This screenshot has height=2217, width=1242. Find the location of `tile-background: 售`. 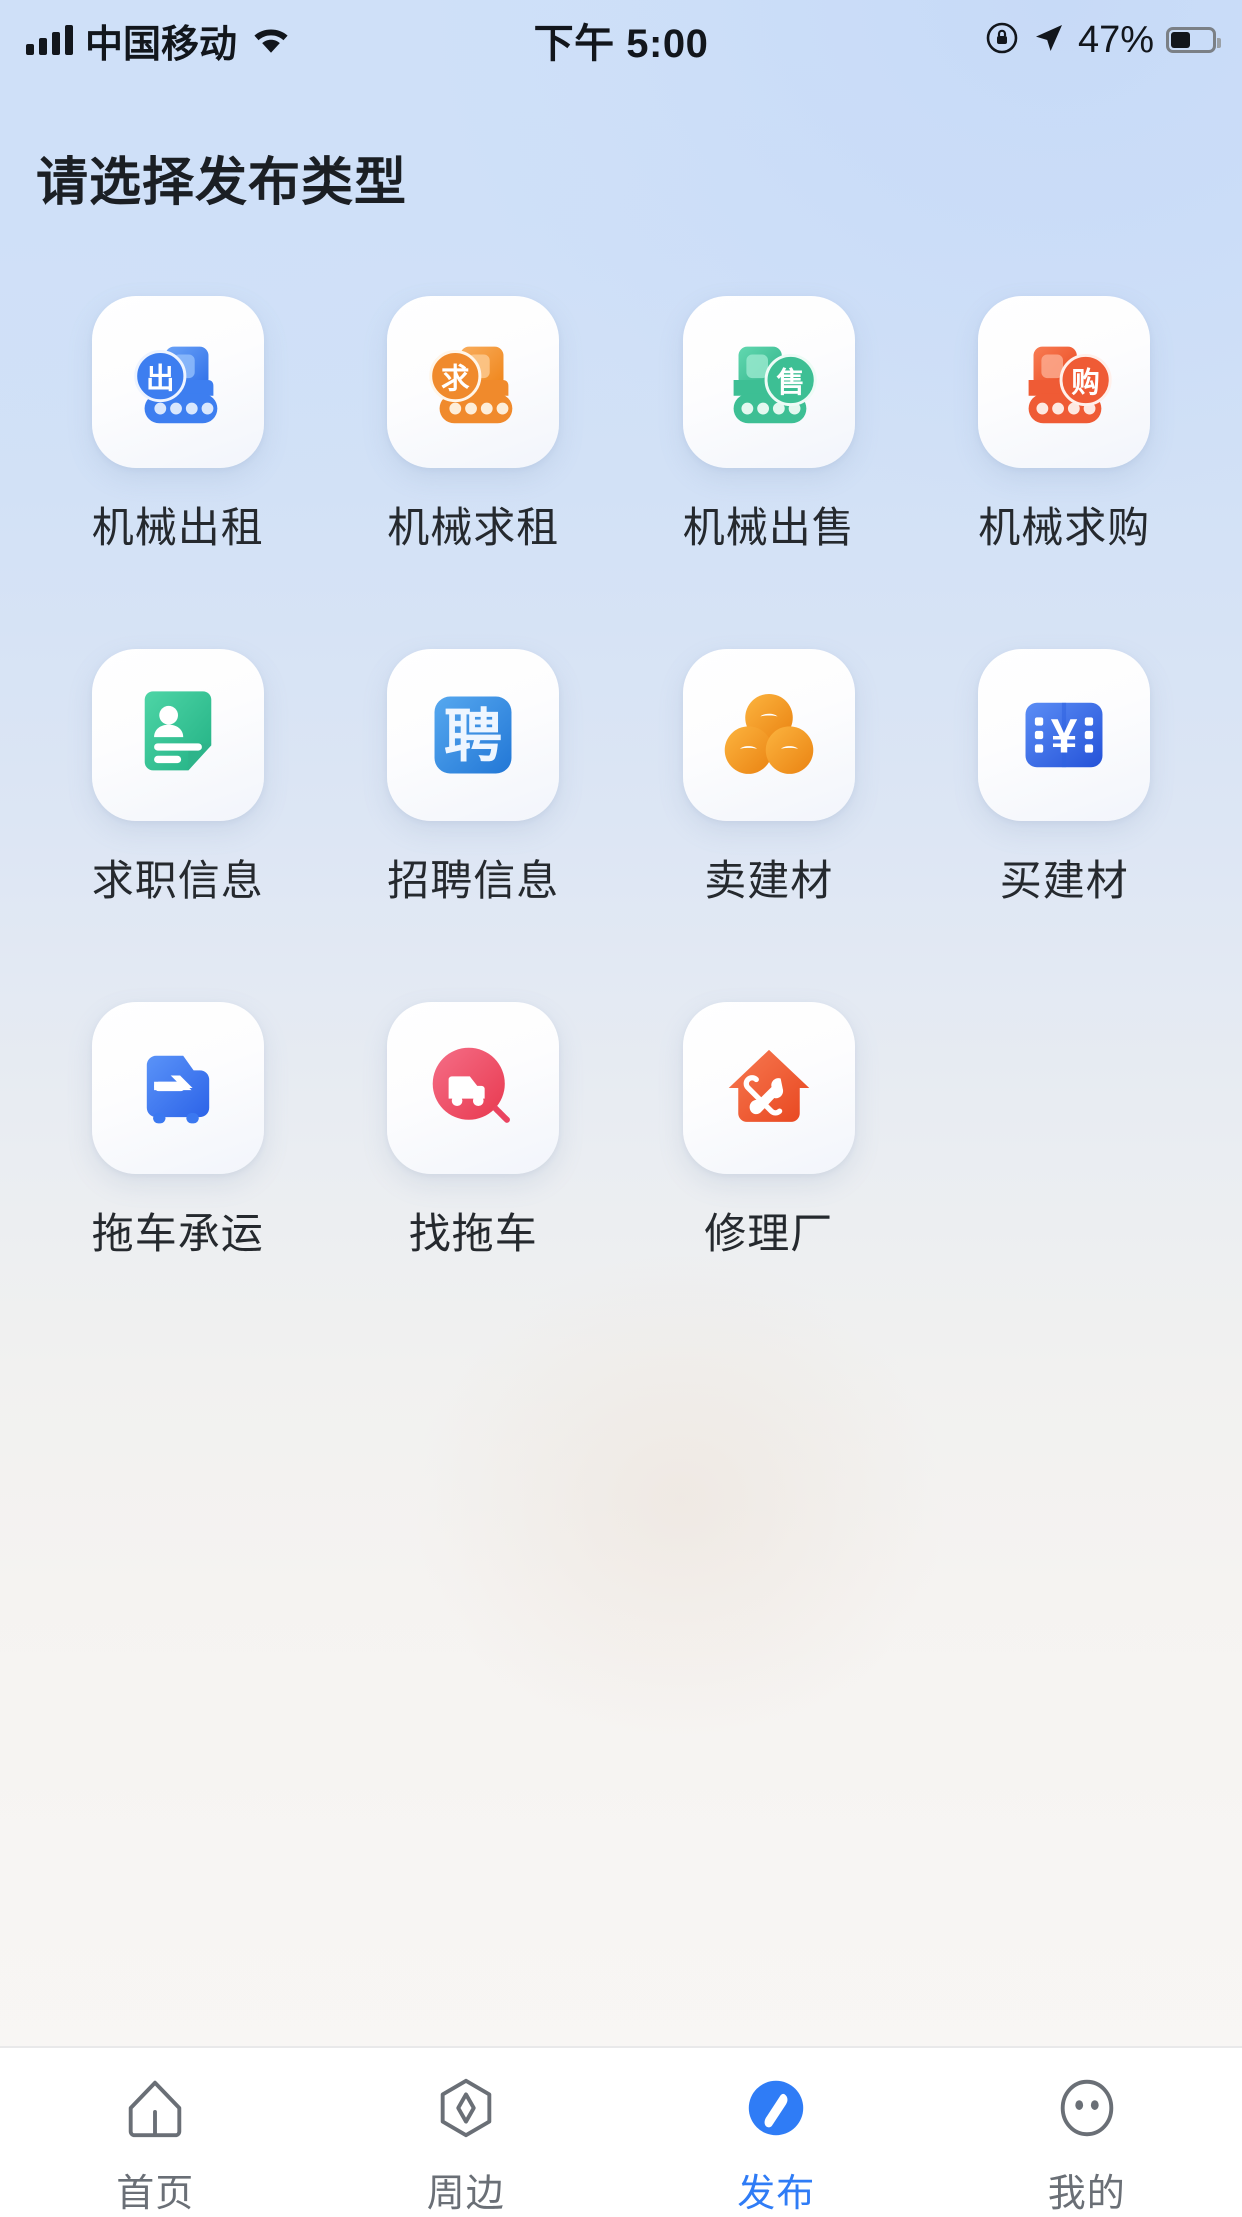

tile-background: 售 is located at coordinates (769, 382).